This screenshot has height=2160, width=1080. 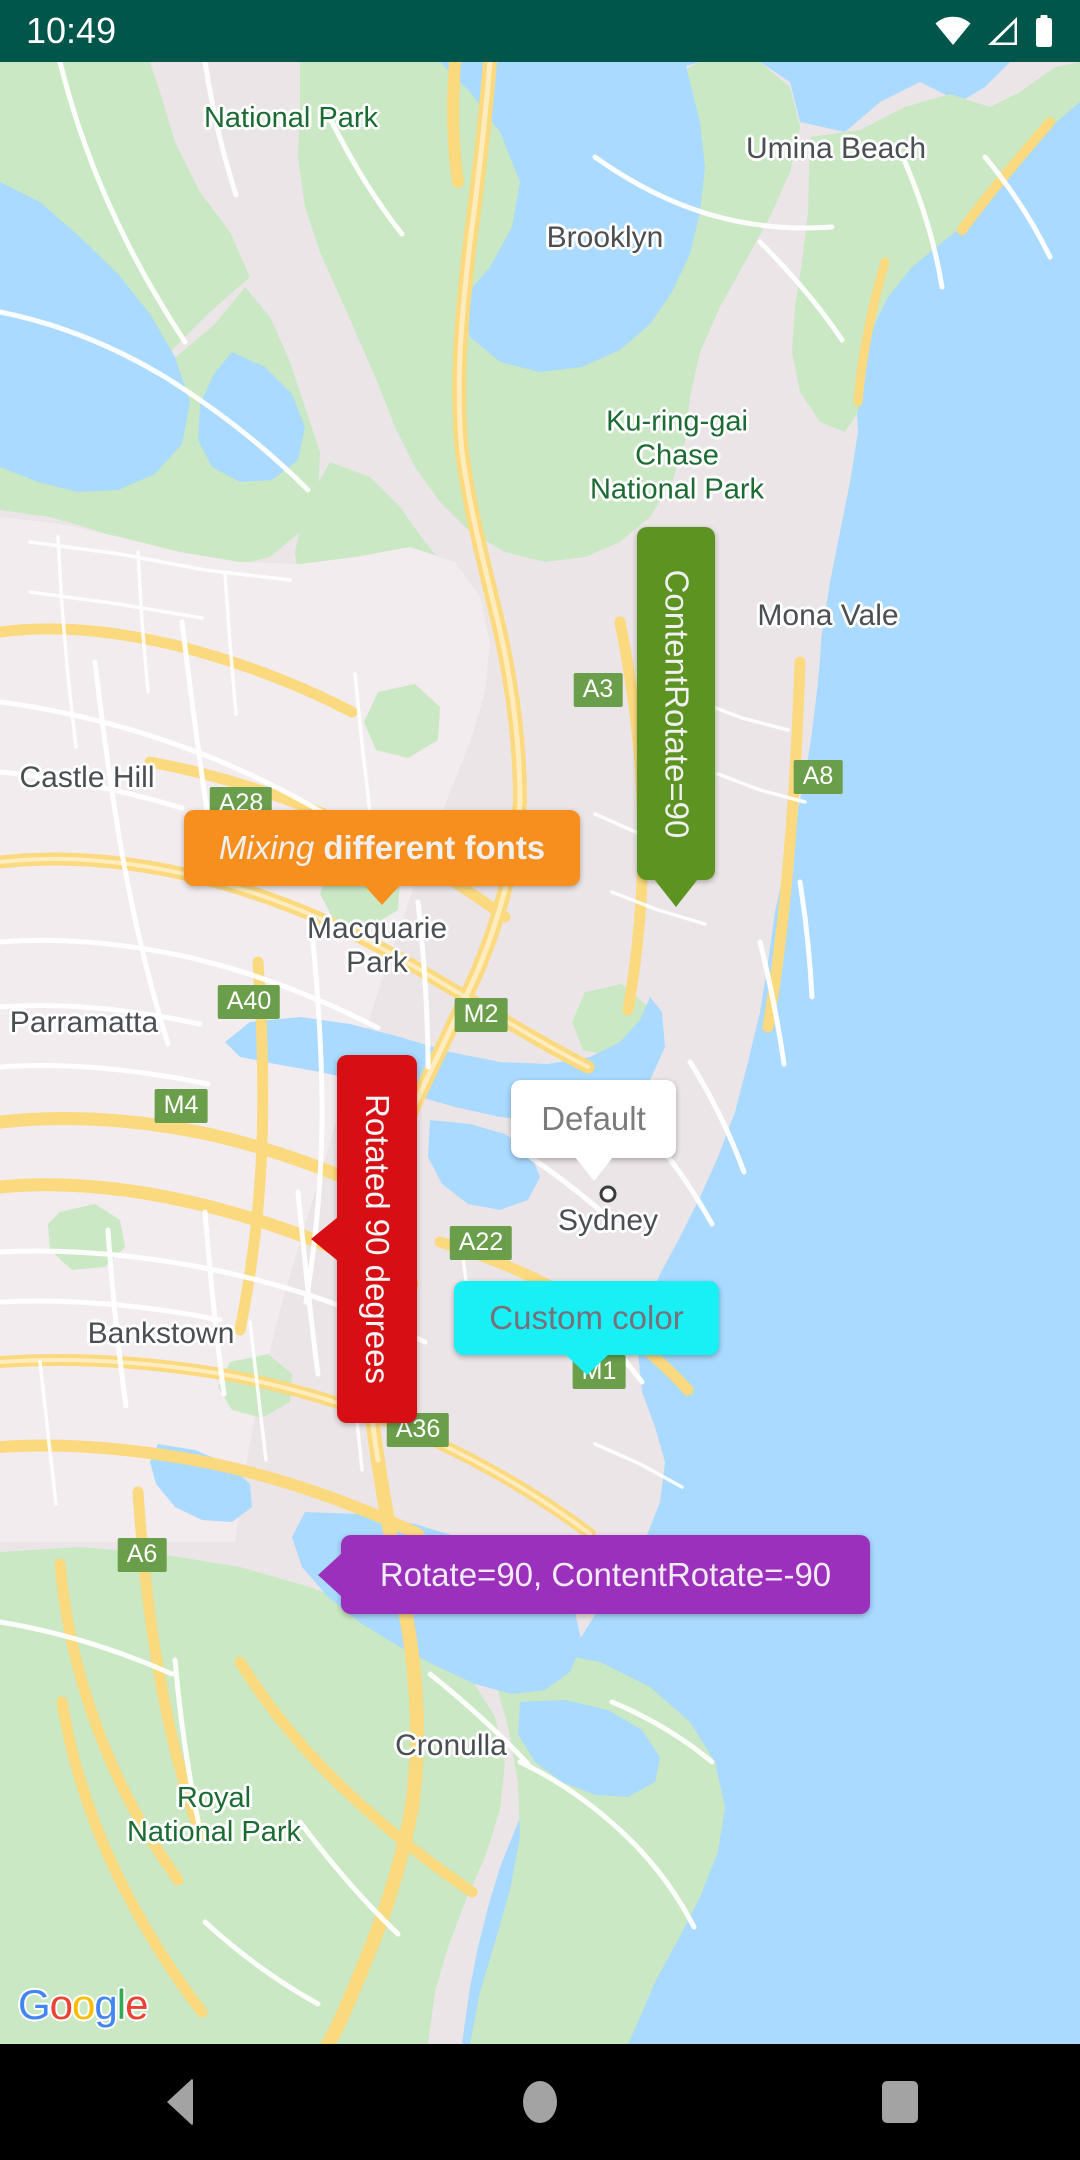 I want to click on info-window-content-rotate-90: ContentRotate=90, so click(x=676, y=717).